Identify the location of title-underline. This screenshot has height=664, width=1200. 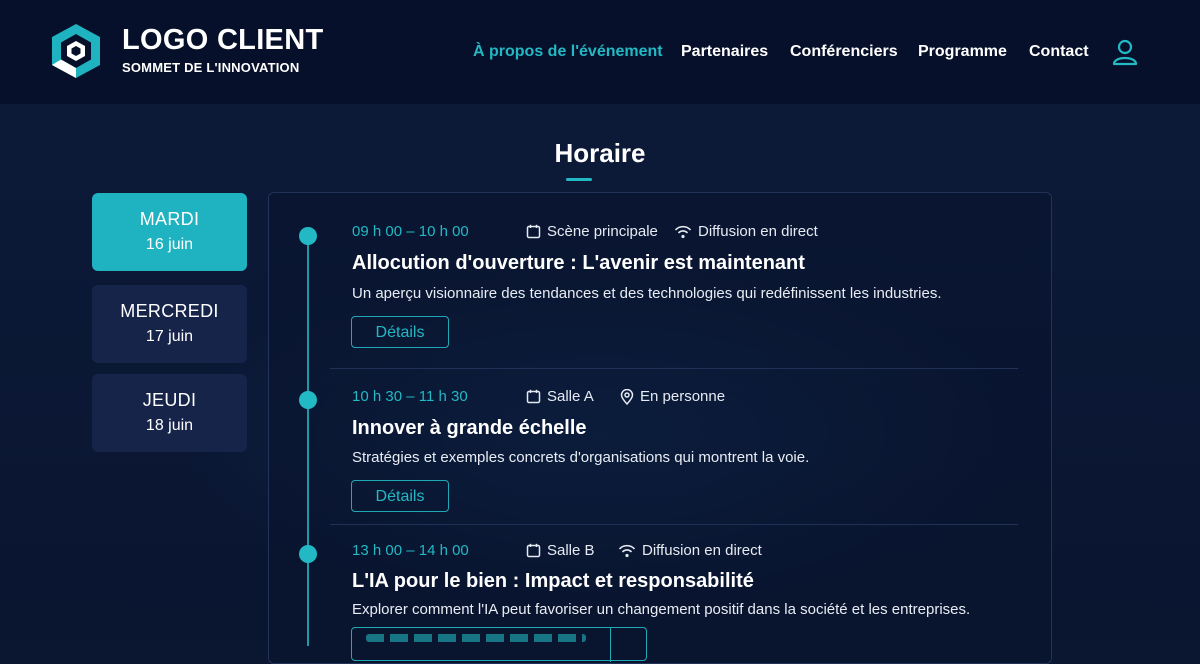
(579, 179).